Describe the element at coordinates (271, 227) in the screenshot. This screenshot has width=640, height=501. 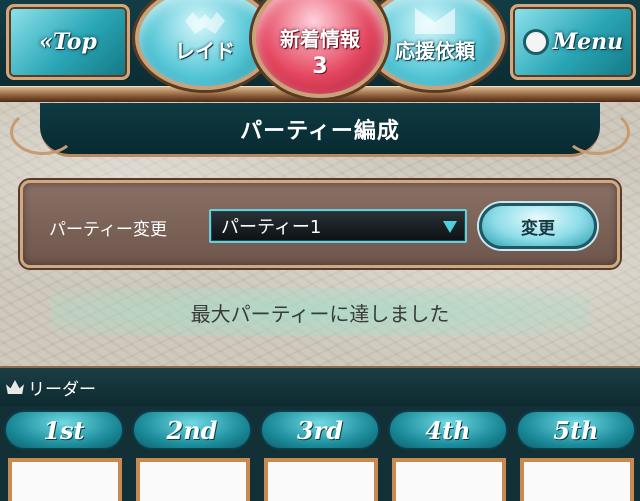
I see `party-select-value: パーティー1` at that location.